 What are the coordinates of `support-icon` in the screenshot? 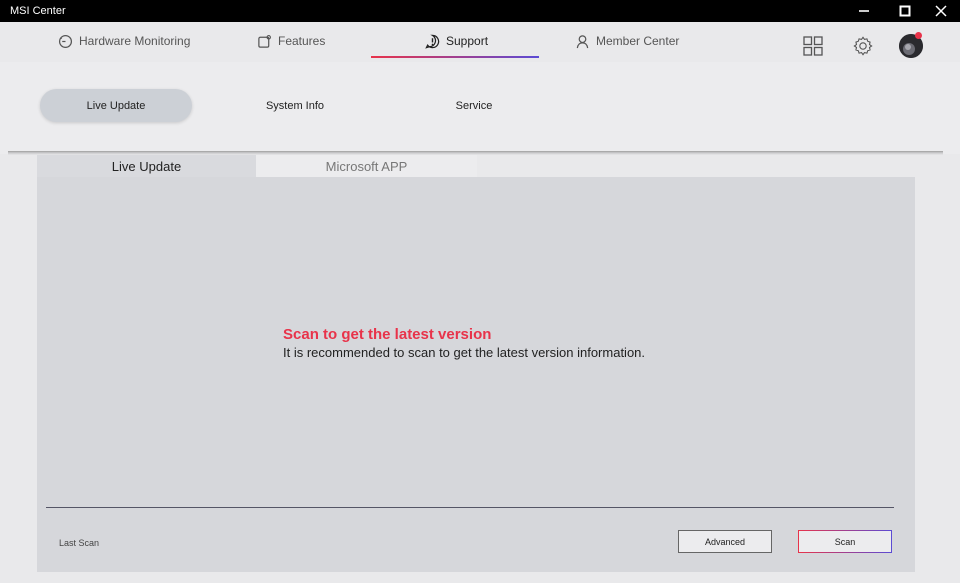 It's located at (432, 41).